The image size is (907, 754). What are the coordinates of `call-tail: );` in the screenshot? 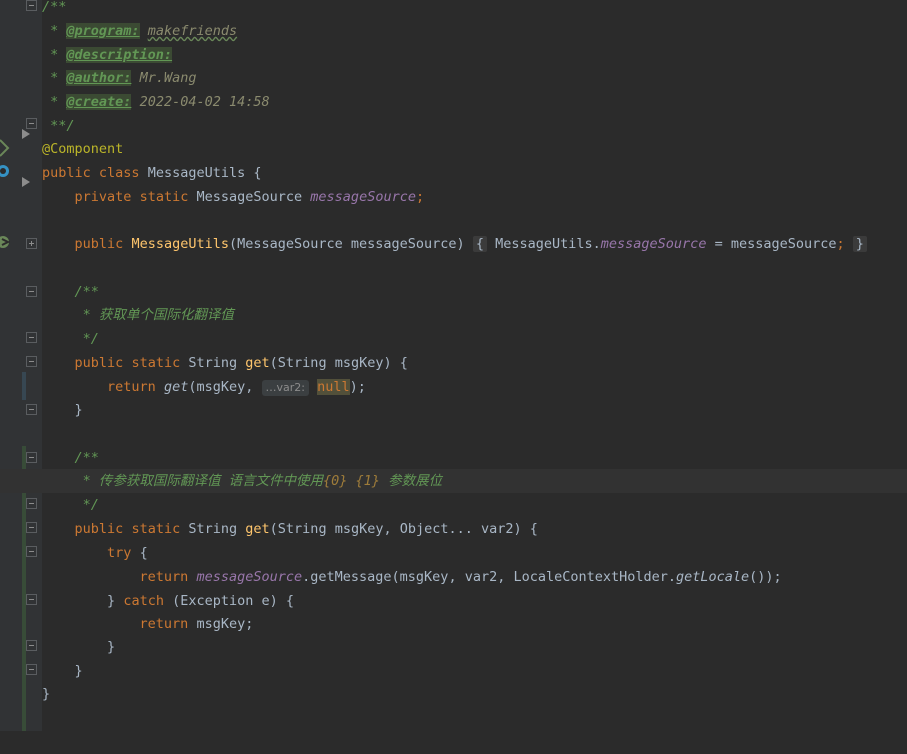 It's located at (357, 387).